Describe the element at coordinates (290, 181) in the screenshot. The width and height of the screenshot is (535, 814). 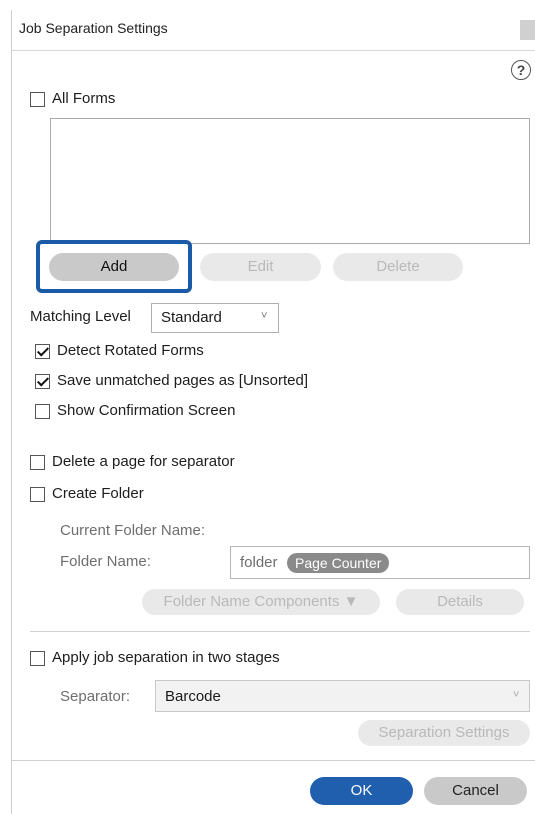
I see `forms-listbox` at that location.